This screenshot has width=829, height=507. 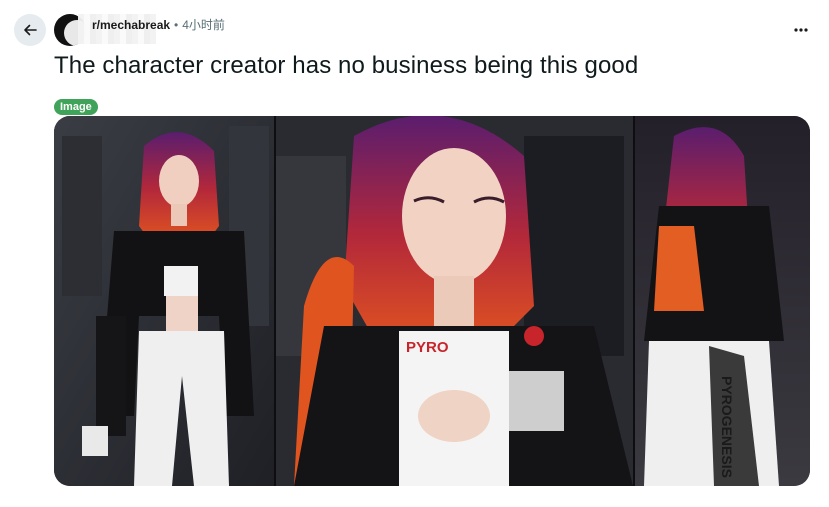 I want to click on post-flair: Image, so click(x=76, y=107).